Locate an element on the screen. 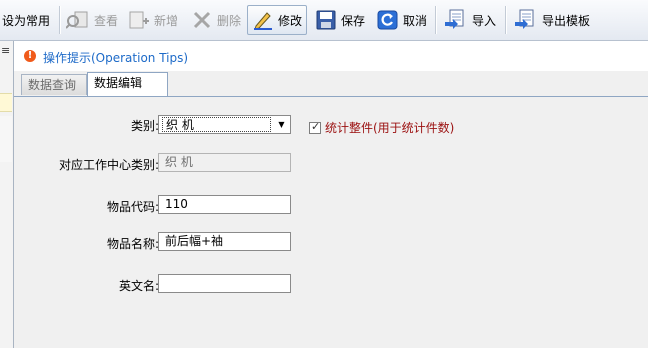 This screenshot has height=348, width=648. warning-icon: ! is located at coordinates (30, 56).